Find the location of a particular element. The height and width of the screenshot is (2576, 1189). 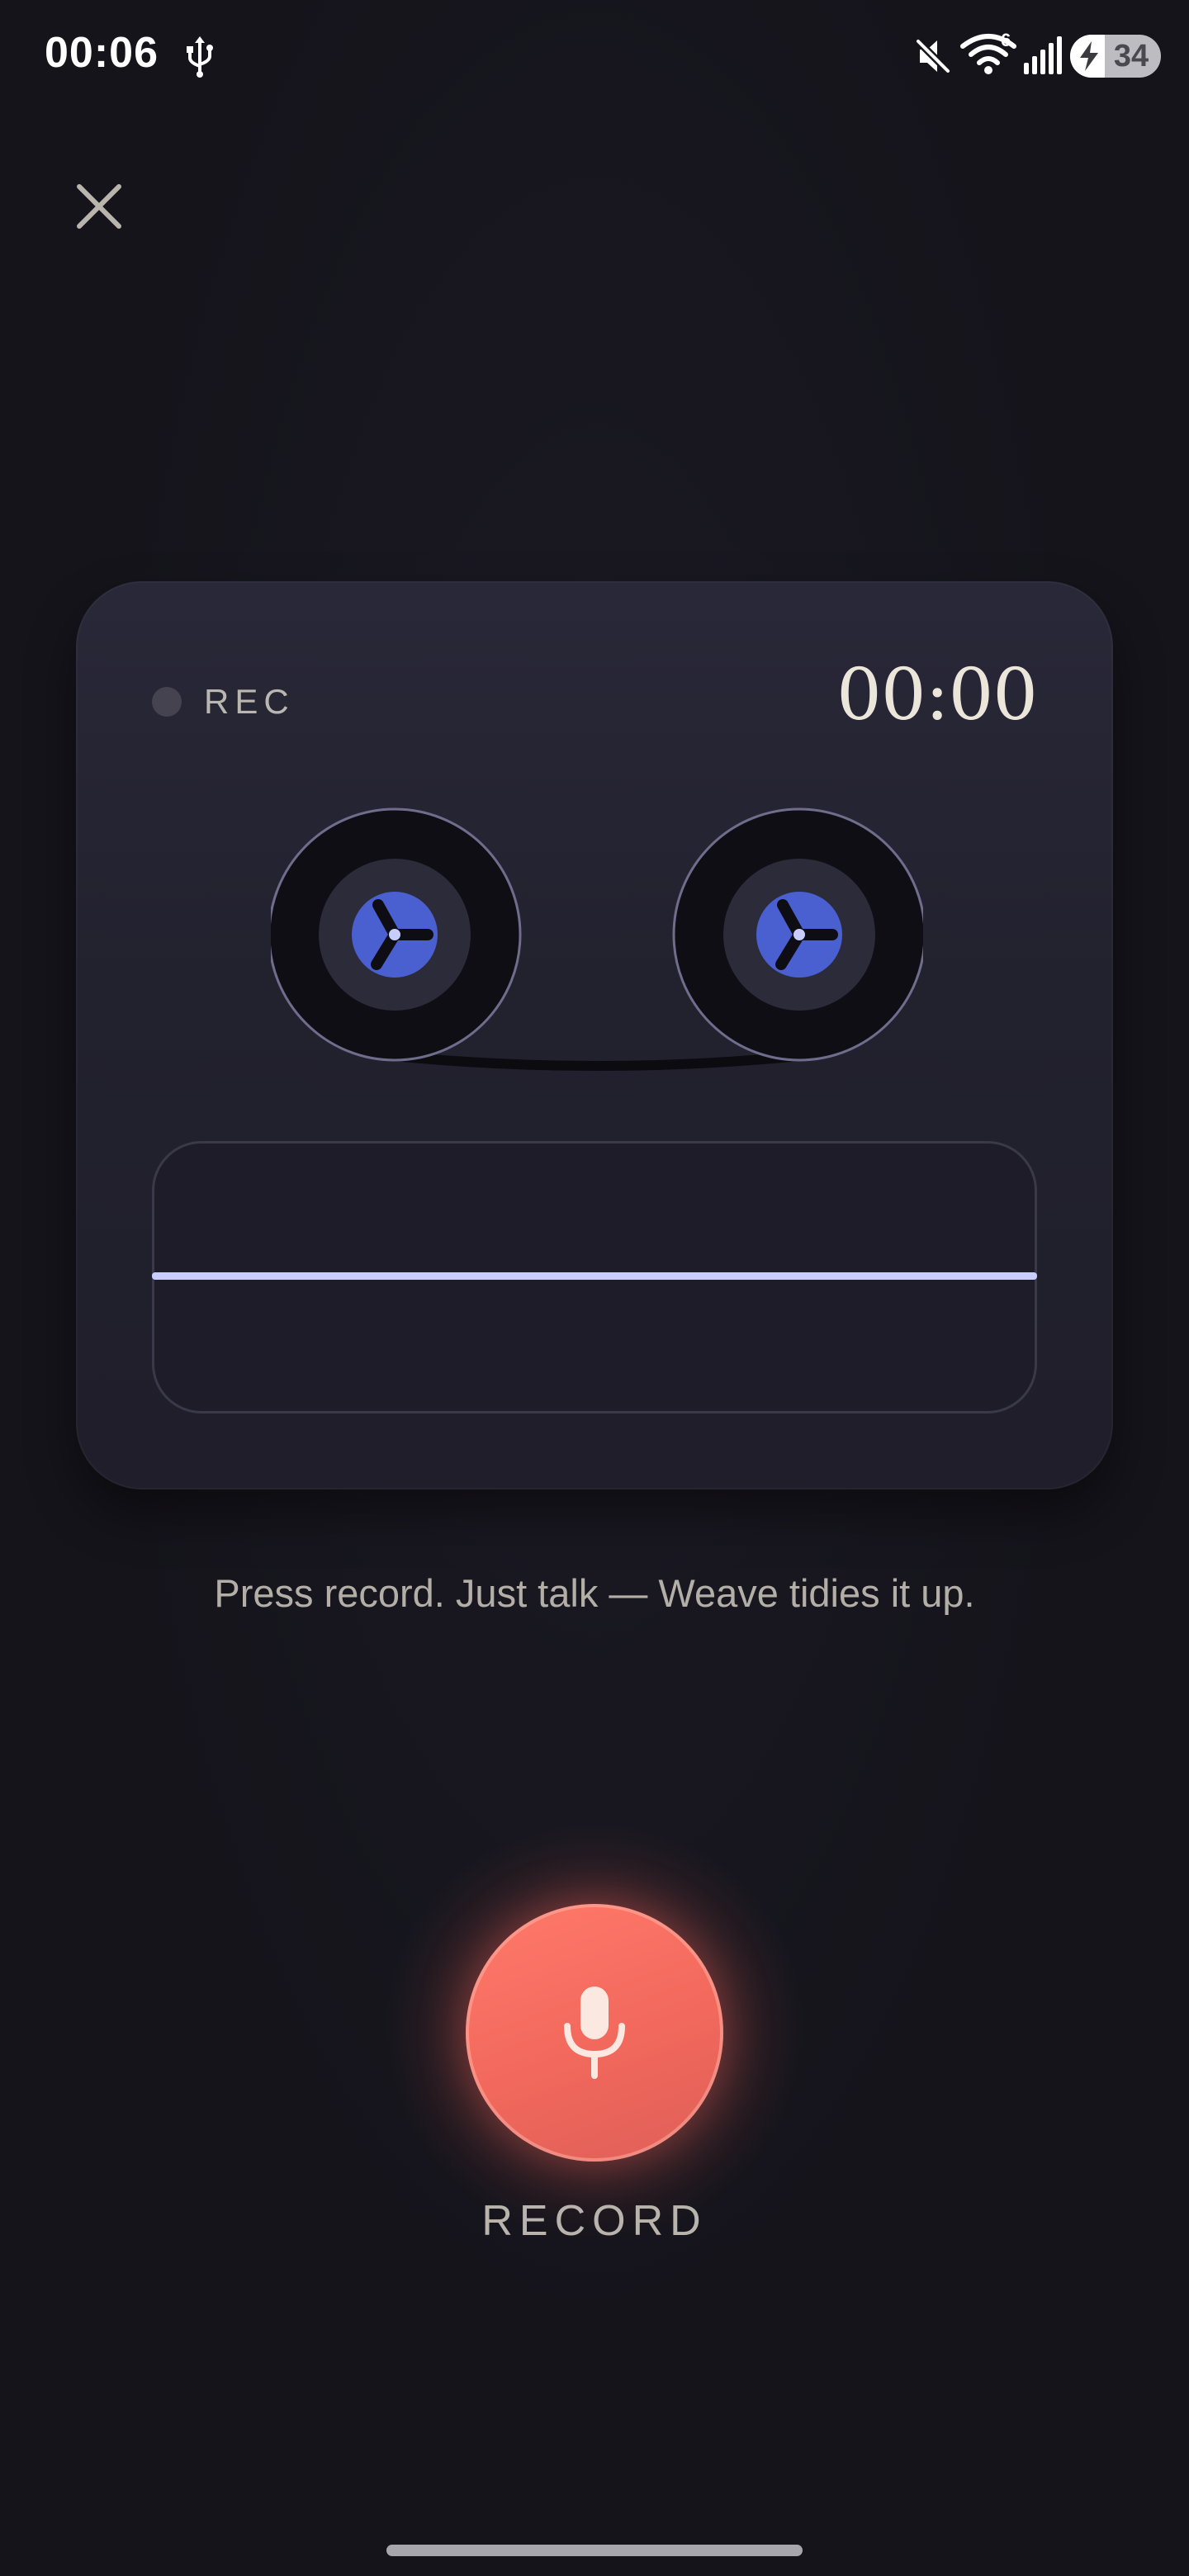

signal-icon is located at coordinates (1043, 55).